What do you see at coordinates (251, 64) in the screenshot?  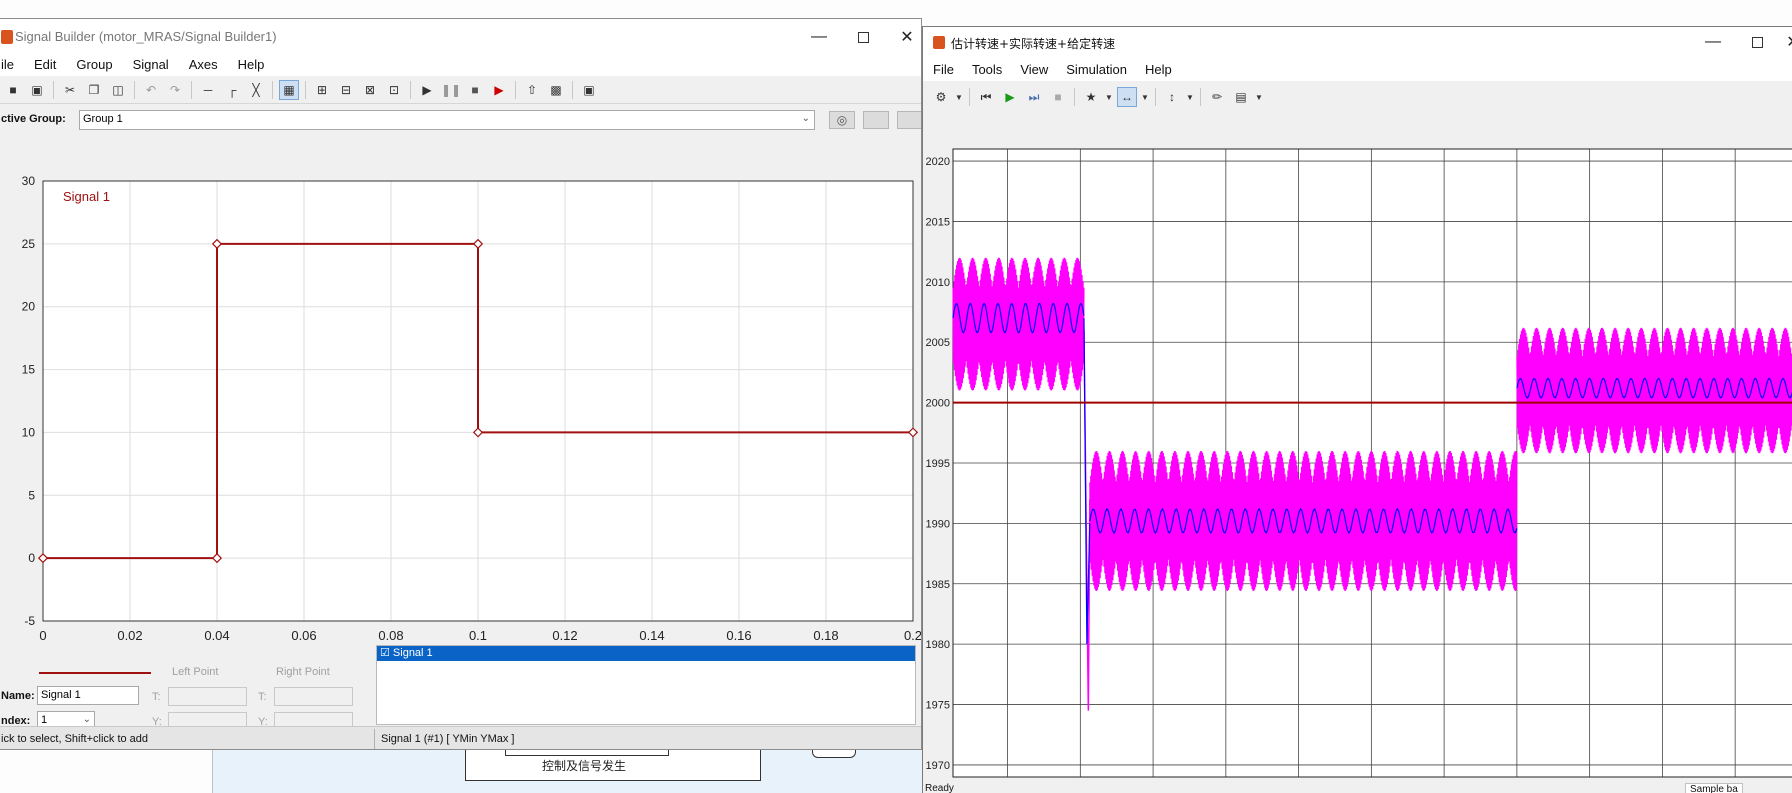 I see `menu-help: Help` at bounding box center [251, 64].